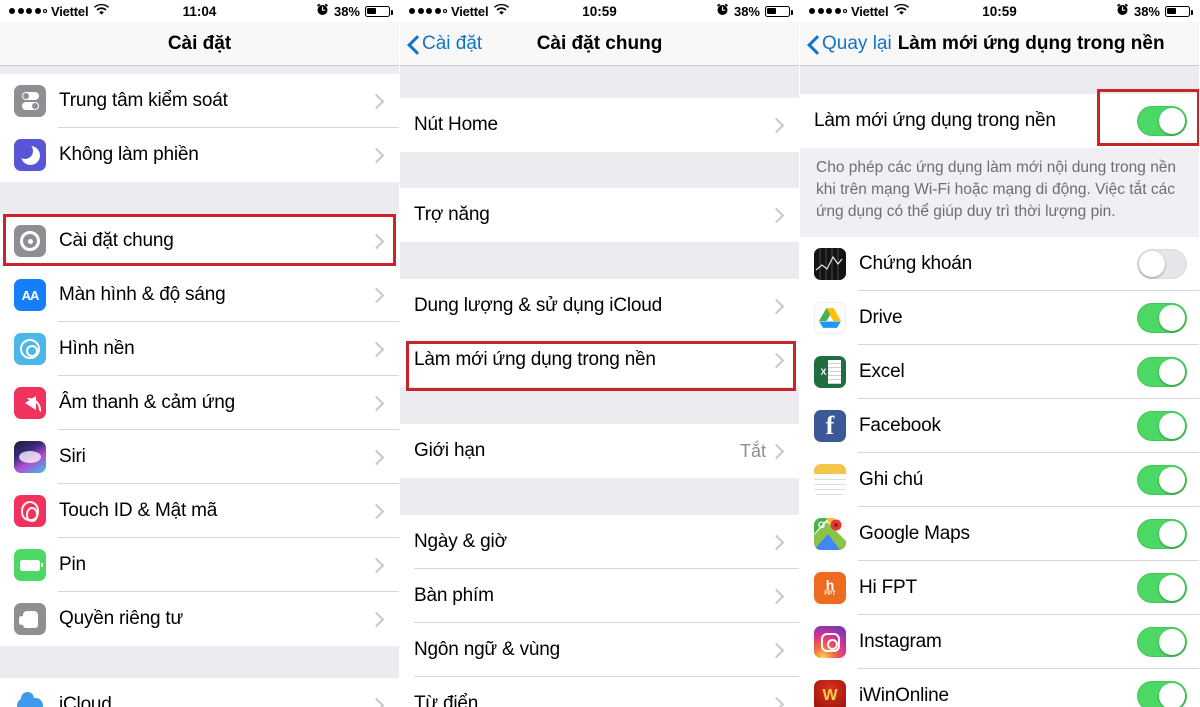  I want to click on list-item-label: Hi FPT, so click(888, 587).